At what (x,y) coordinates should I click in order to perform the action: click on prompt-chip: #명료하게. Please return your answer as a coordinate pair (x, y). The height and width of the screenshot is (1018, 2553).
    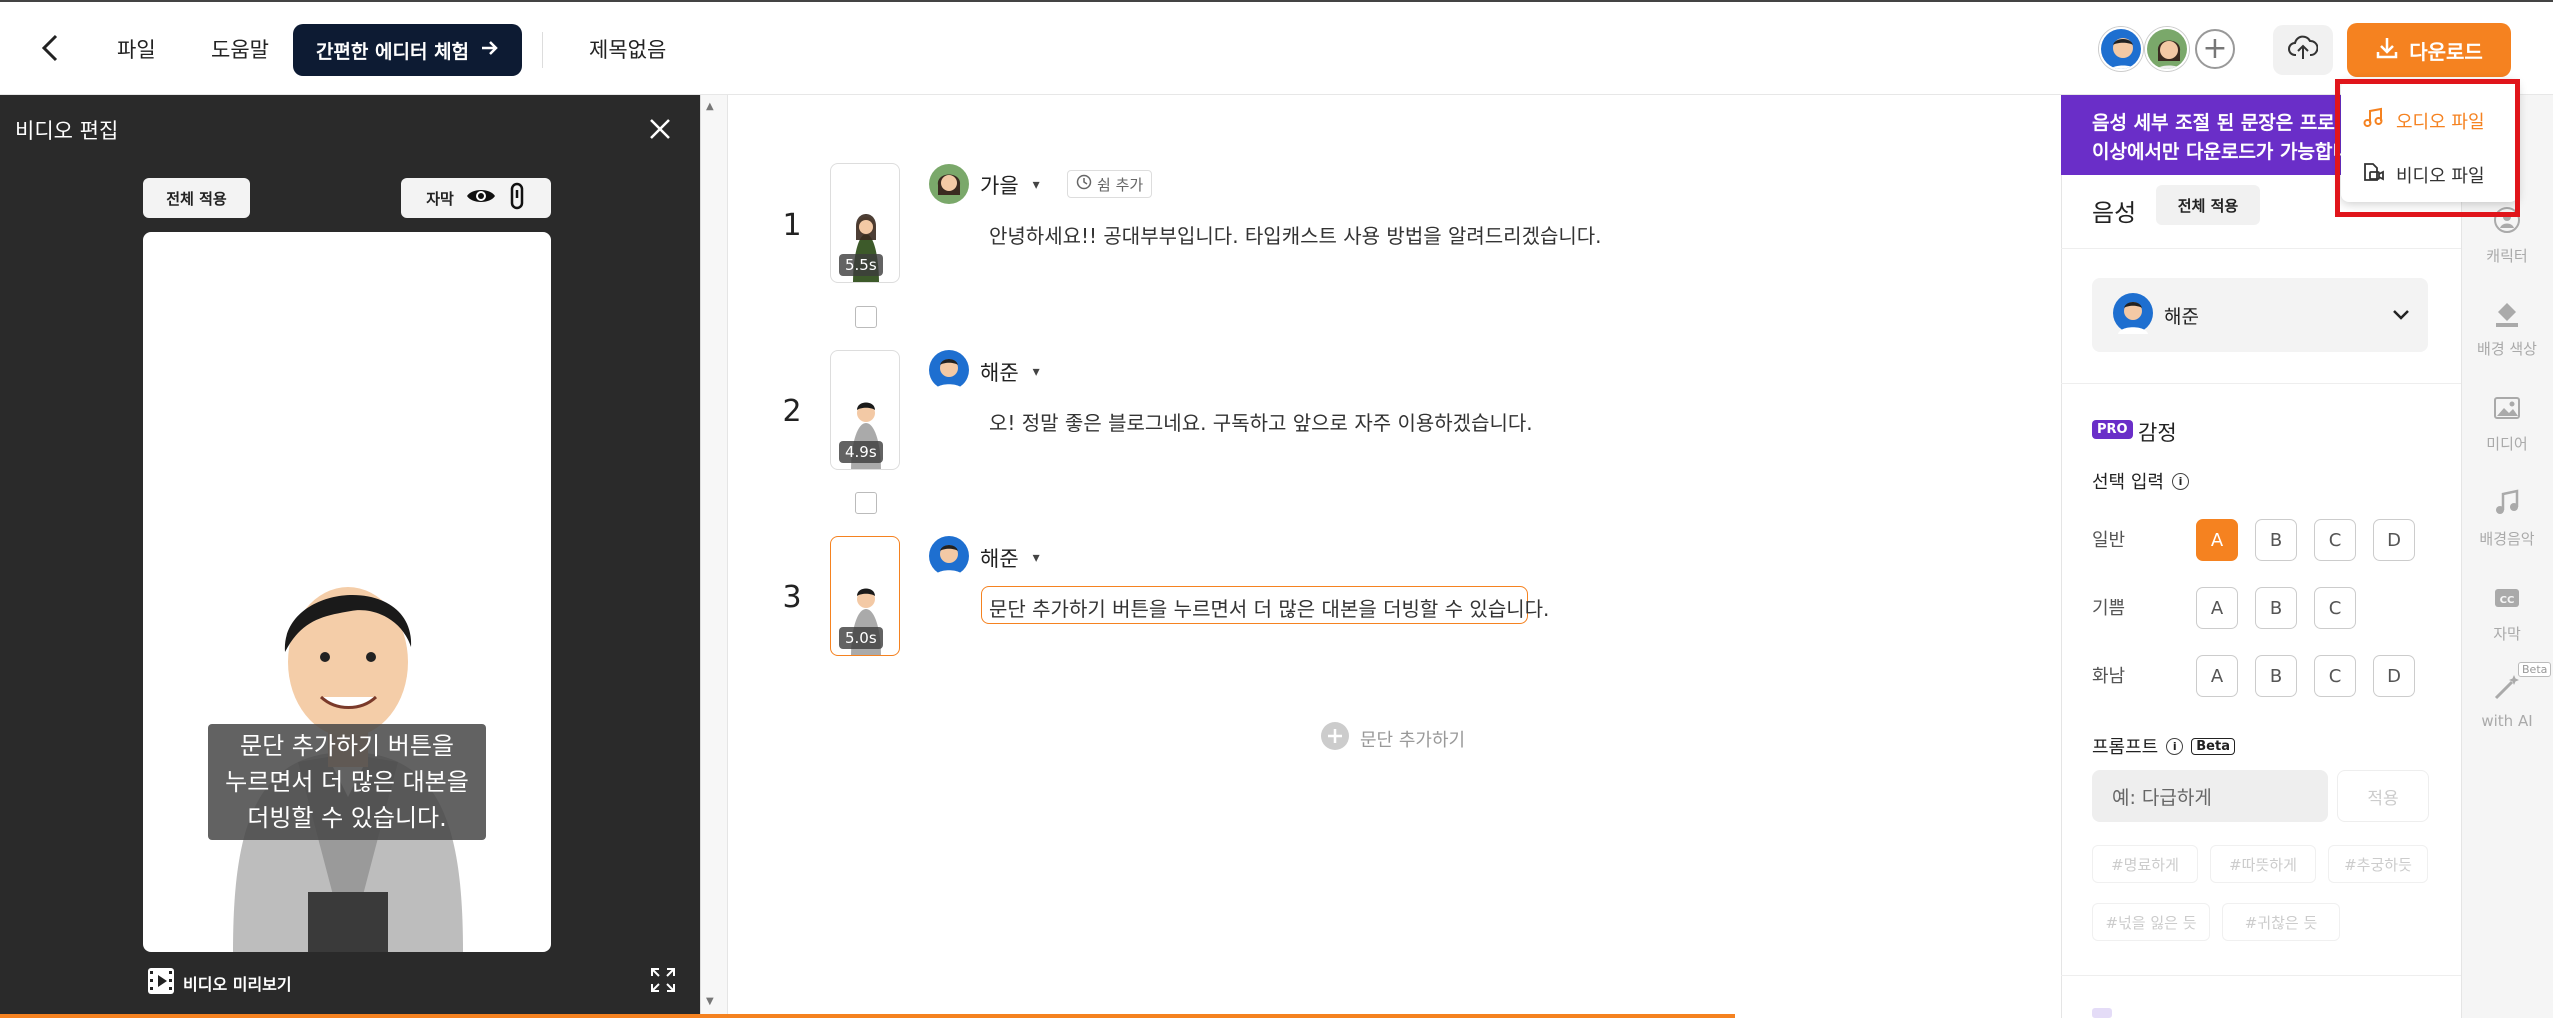
    Looking at the image, I should click on (2145, 864).